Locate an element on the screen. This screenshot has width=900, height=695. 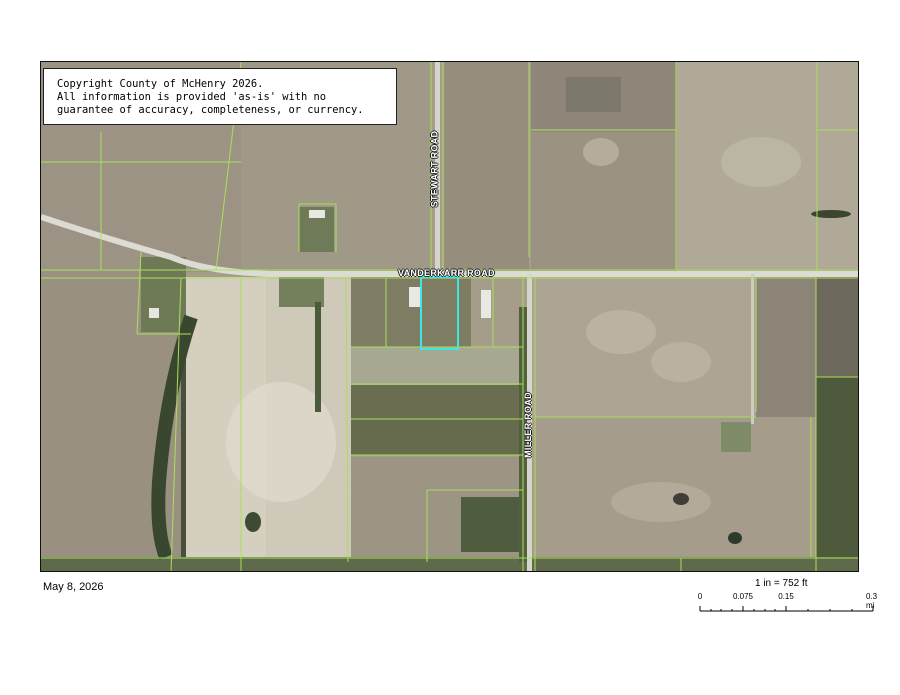
scale-bar-graphic is located at coordinates (786, 609).